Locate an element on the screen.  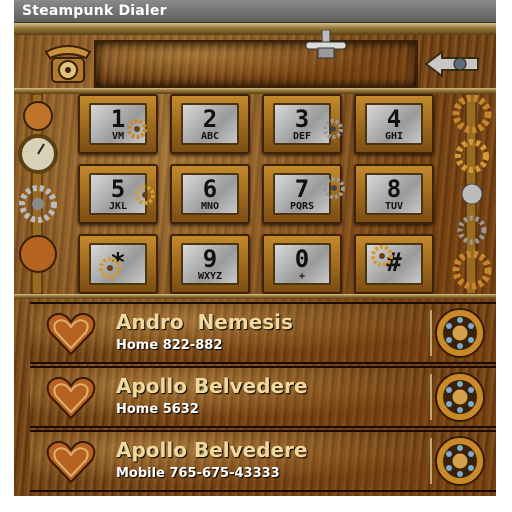
contact-number: 822-882 is located at coordinates (192, 345).